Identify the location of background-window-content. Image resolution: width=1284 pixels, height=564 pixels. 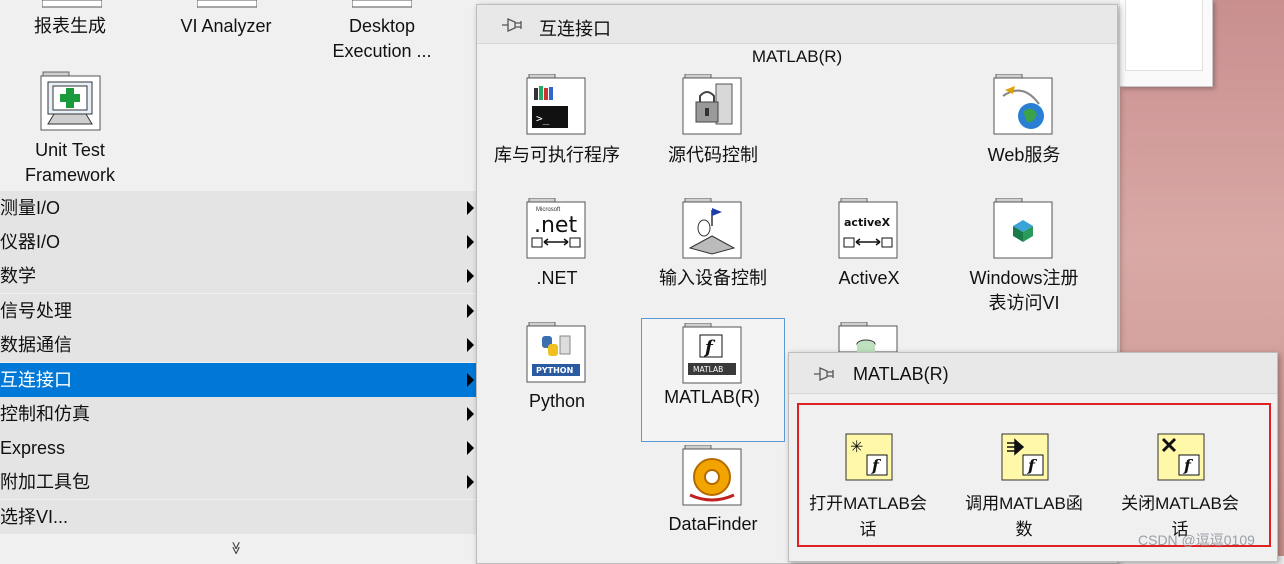
(1164, 35).